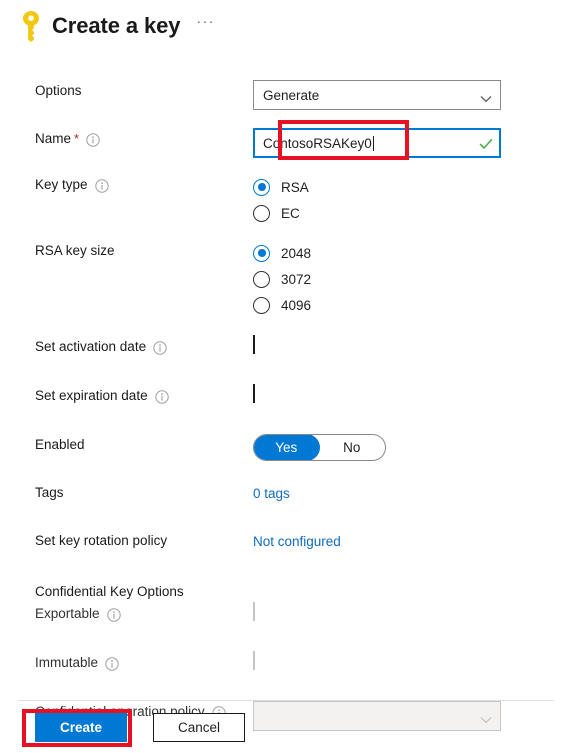 The image size is (572, 753). Describe the element at coordinates (286, 727) in the screenshot. I see `footer-actions: Create Cancel` at that location.